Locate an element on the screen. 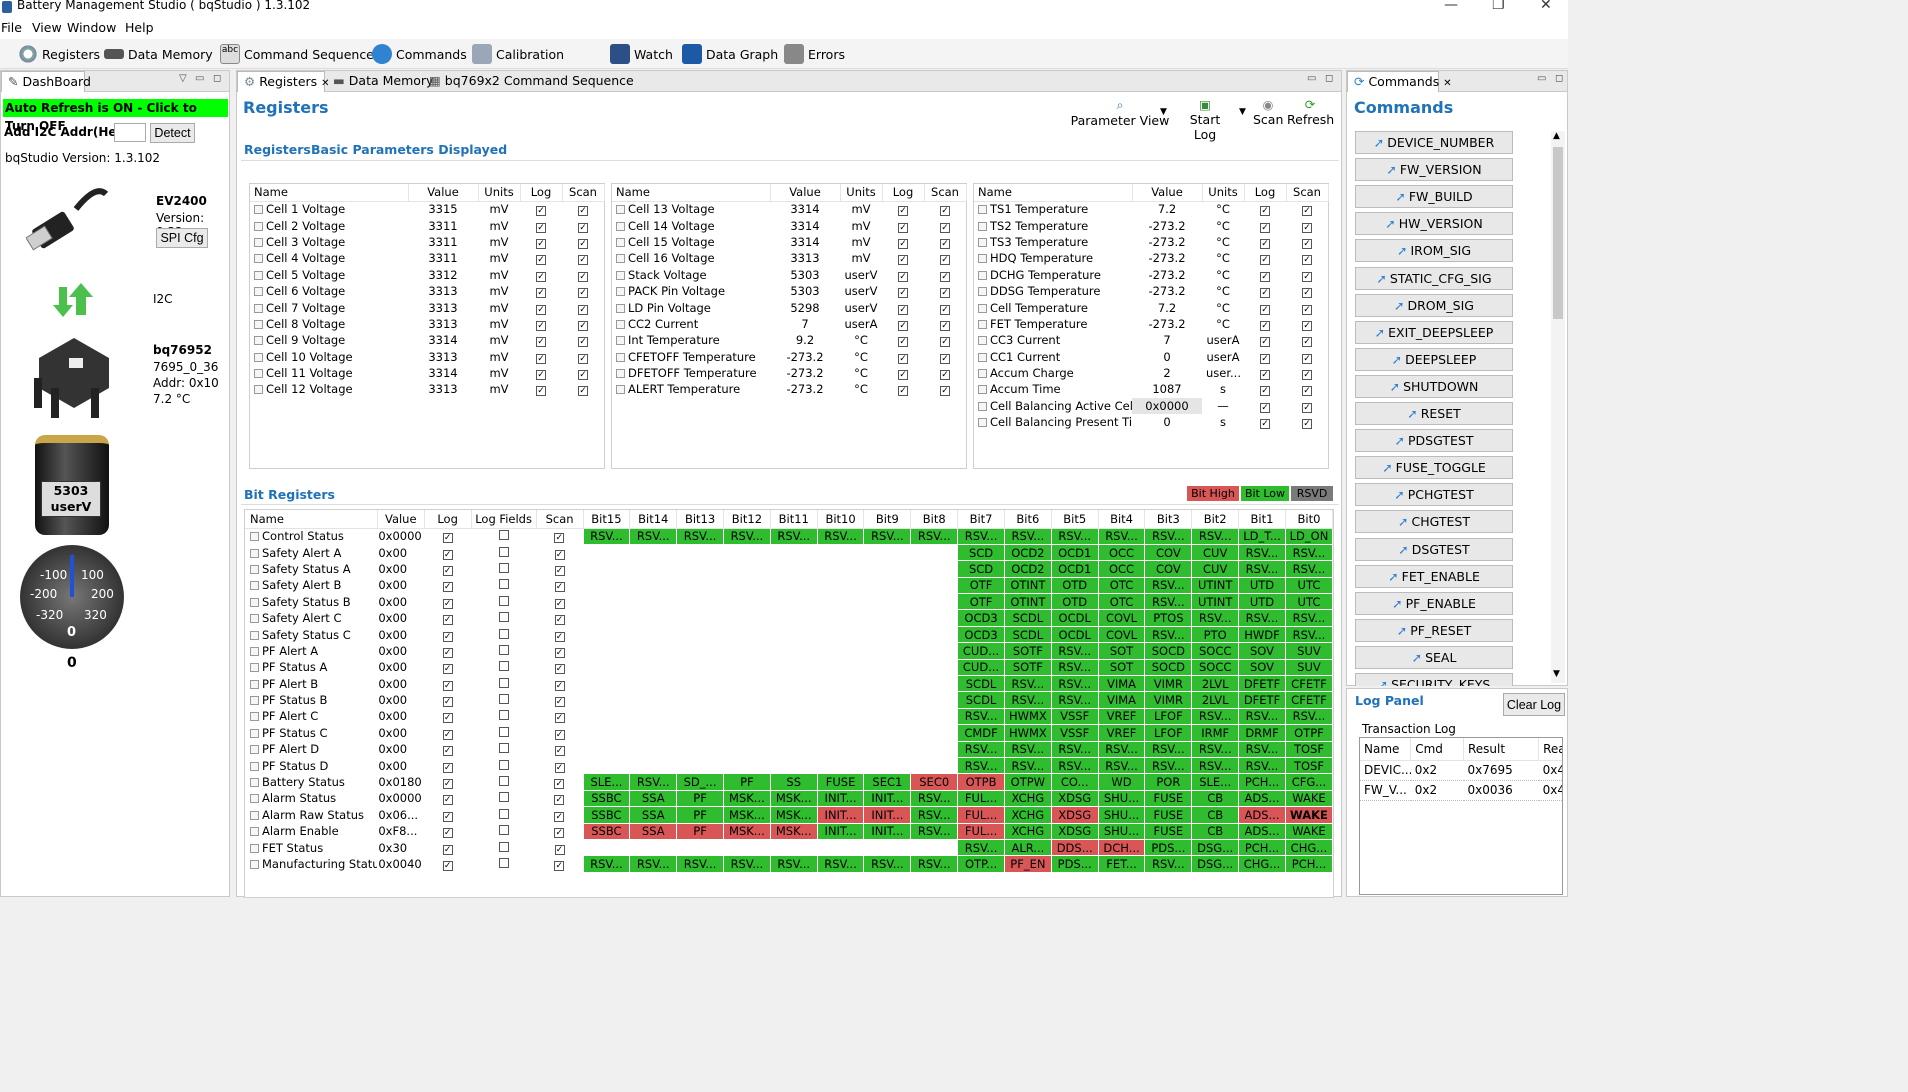 The height and width of the screenshot is (1092, 1908). bit-cell: VIMR is located at coordinates (1168, 700).